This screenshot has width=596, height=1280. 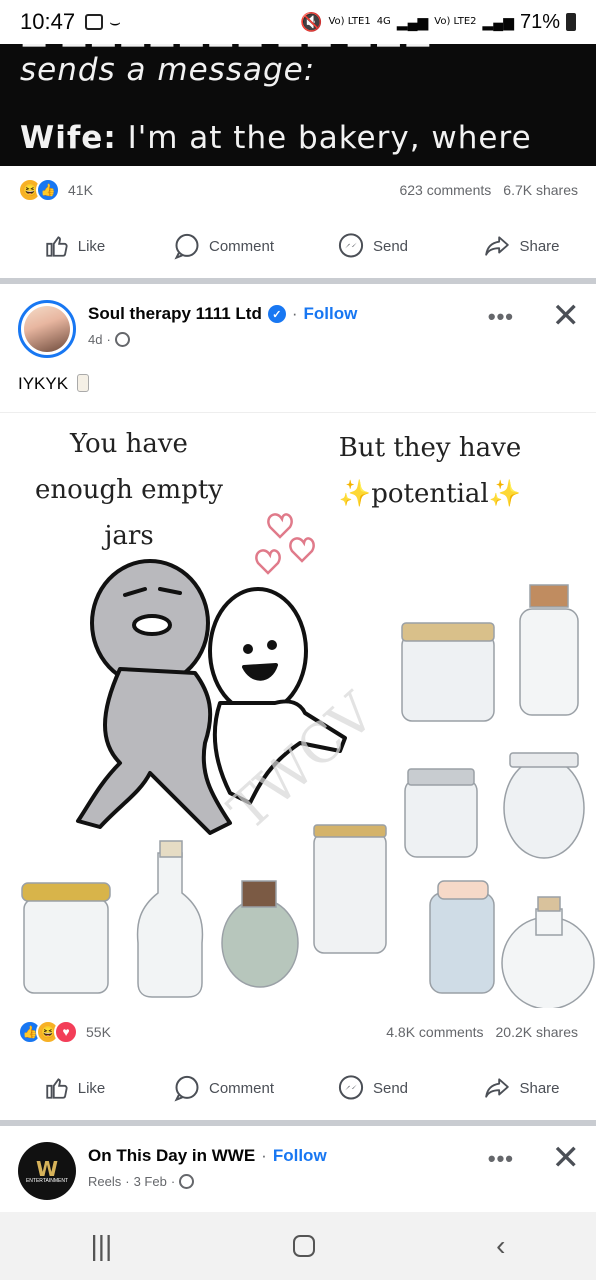 What do you see at coordinates (48, 21) in the screenshot?
I see `clock: 10:47` at bounding box center [48, 21].